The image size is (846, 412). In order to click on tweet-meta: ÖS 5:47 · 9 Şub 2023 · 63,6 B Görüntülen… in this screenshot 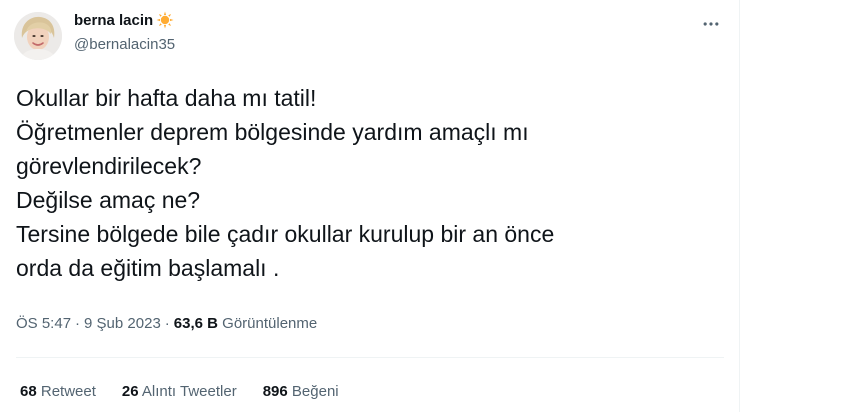, I will do `click(166, 323)`.